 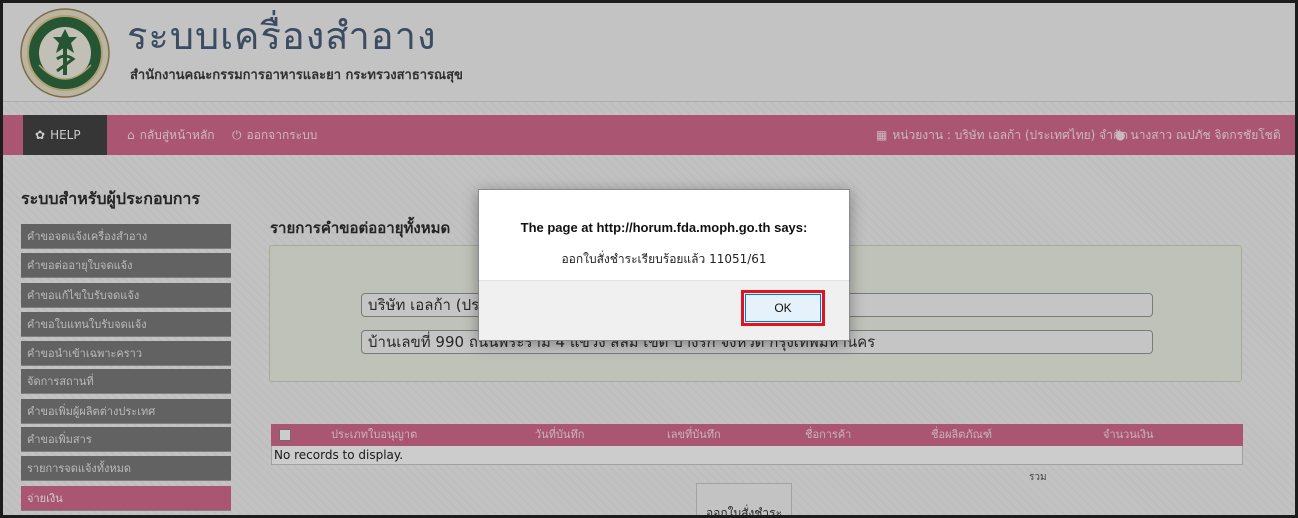 What do you see at coordinates (664, 259) in the screenshot?
I see `dialog-message: ออกใบสั่งชำระเรียบร้อยแล้ว 11051/61` at bounding box center [664, 259].